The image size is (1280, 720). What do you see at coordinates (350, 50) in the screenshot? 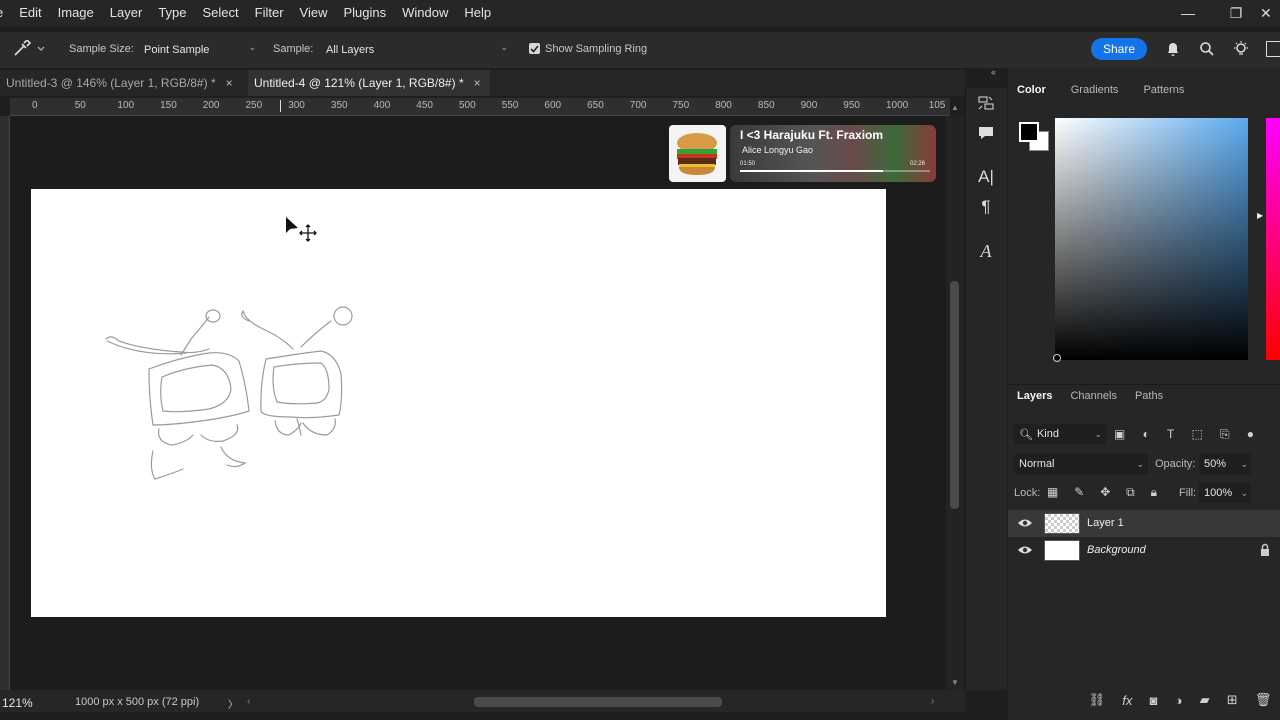
I see `sample-value: All Layers` at bounding box center [350, 50].